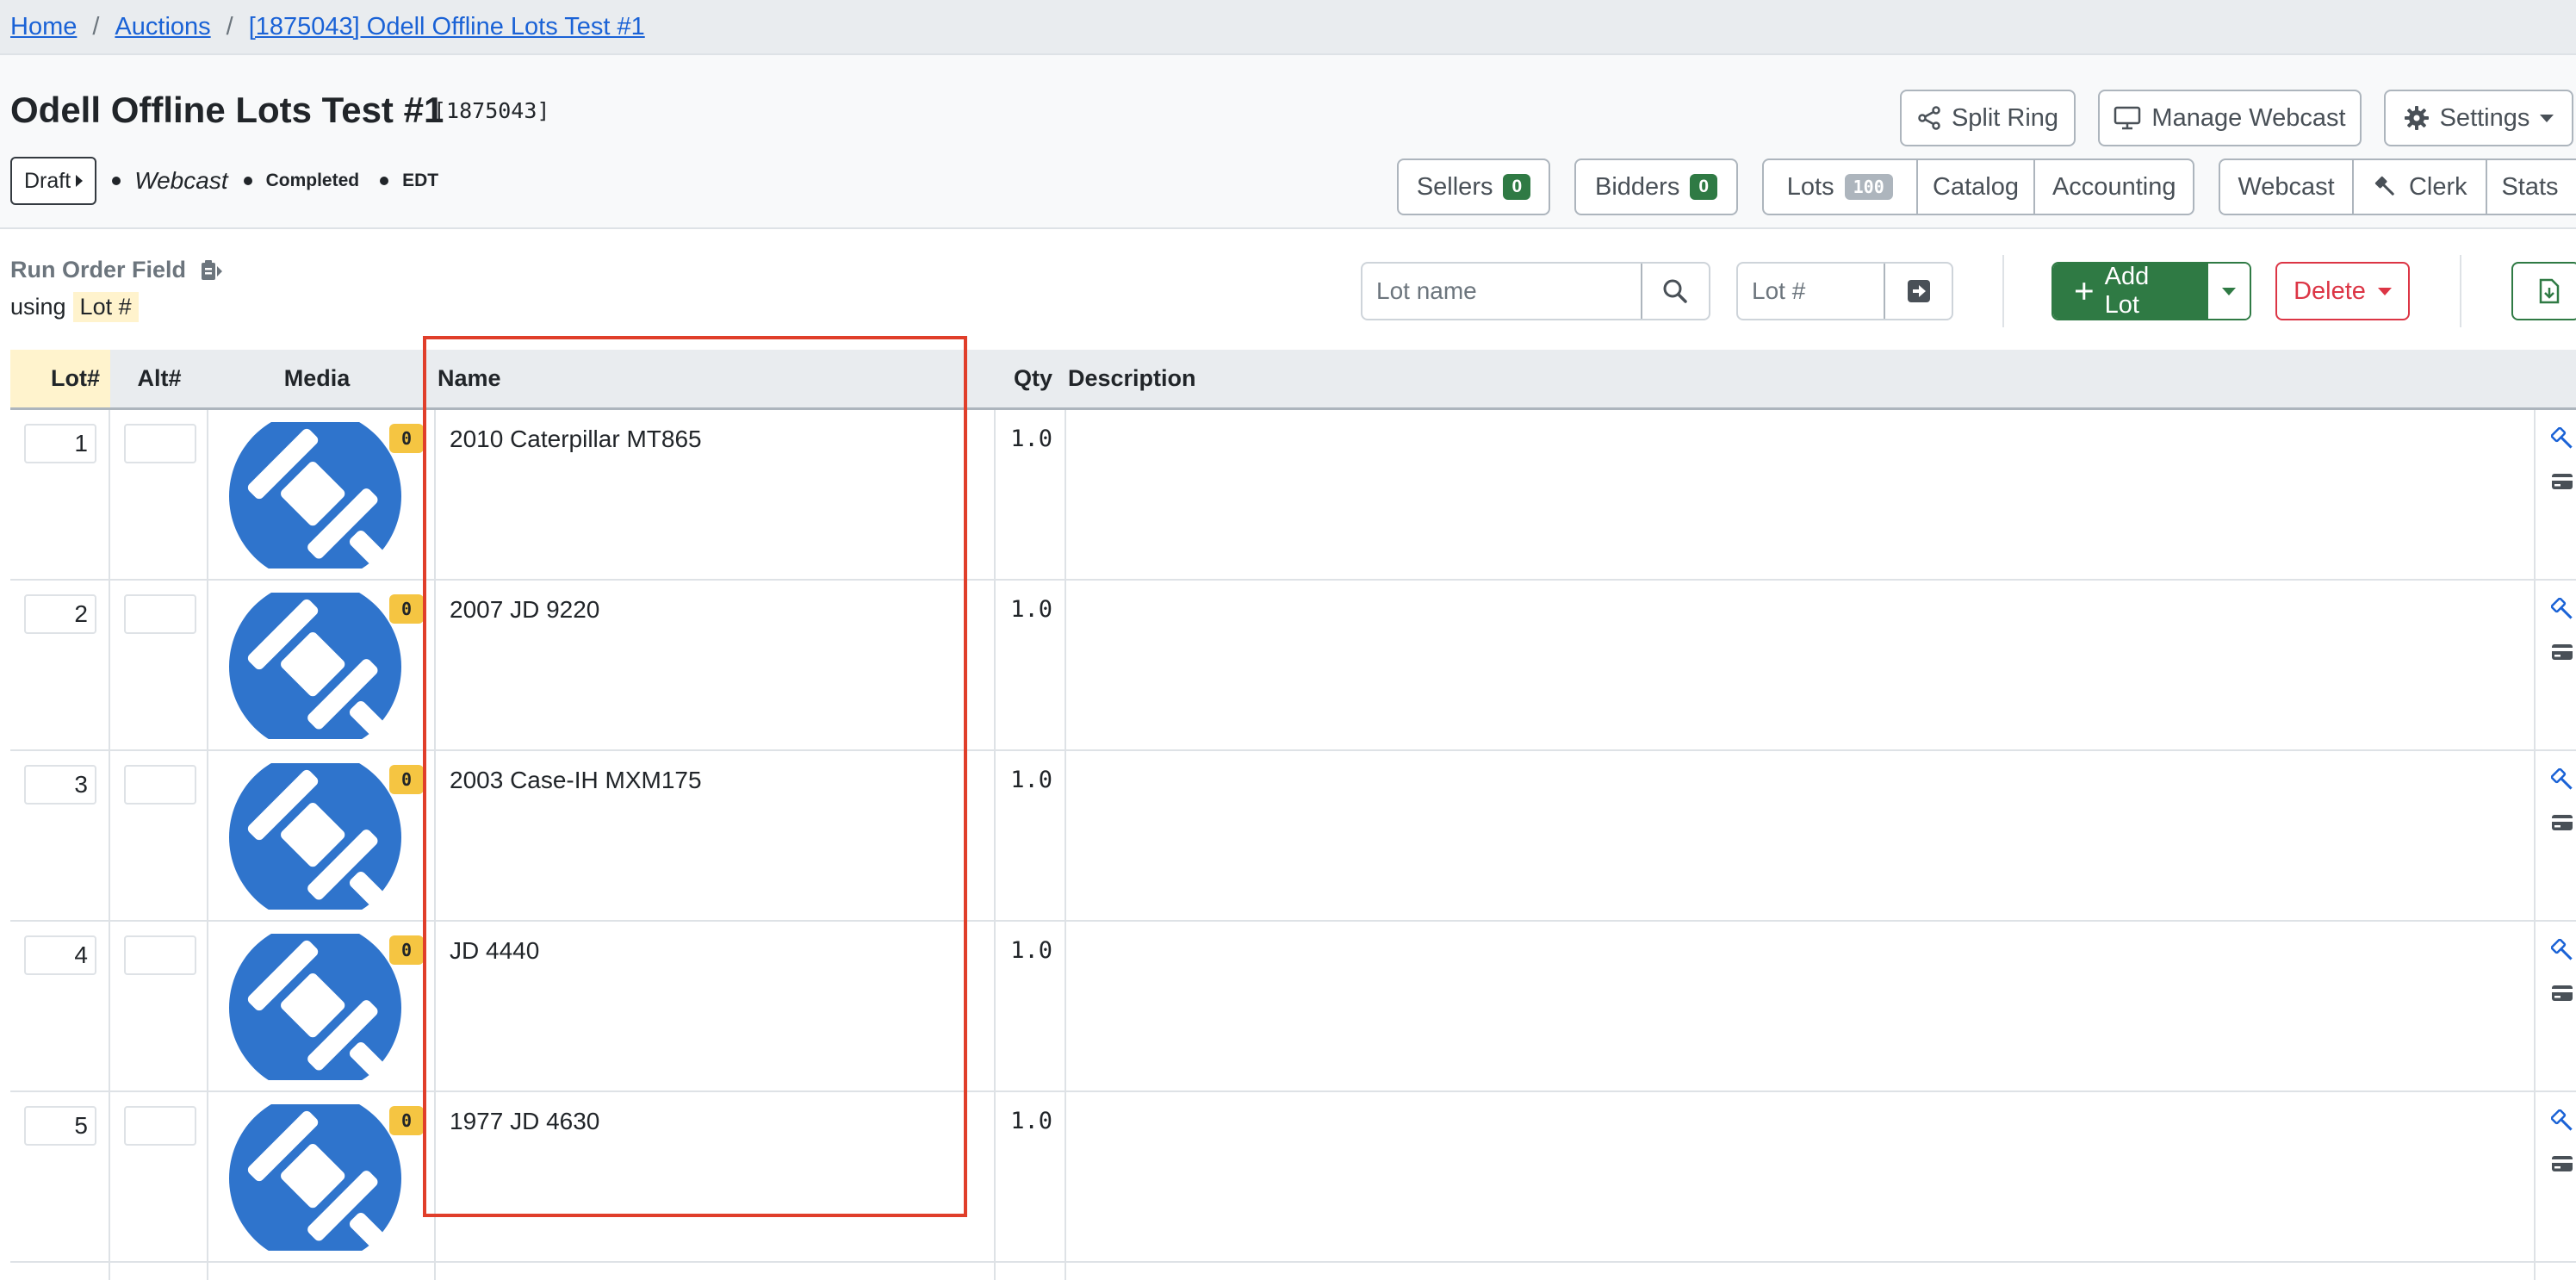 This screenshot has height=1280, width=2576. I want to click on tab-accounting-label: Accounting, so click(2113, 186).